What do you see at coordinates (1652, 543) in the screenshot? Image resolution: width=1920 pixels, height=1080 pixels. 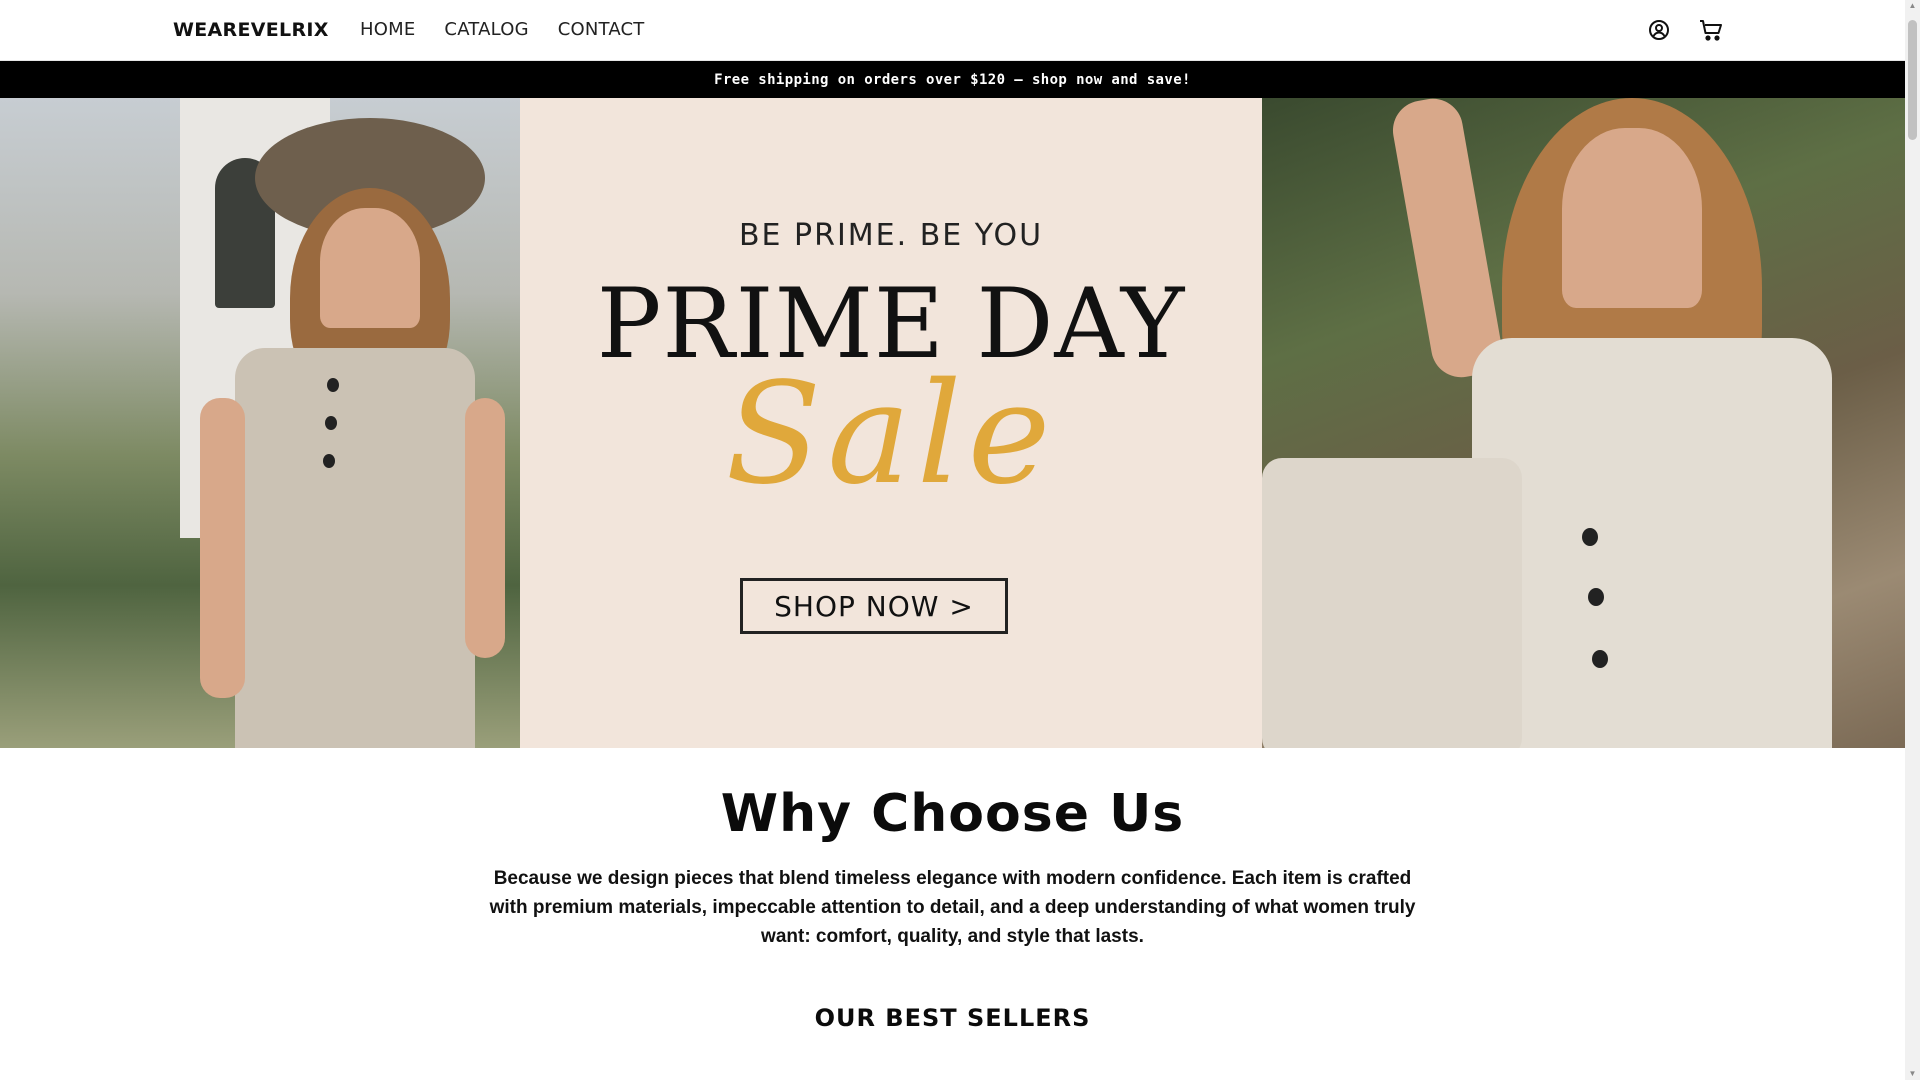 I see `vest-right` at bounding box center [1652, 543].